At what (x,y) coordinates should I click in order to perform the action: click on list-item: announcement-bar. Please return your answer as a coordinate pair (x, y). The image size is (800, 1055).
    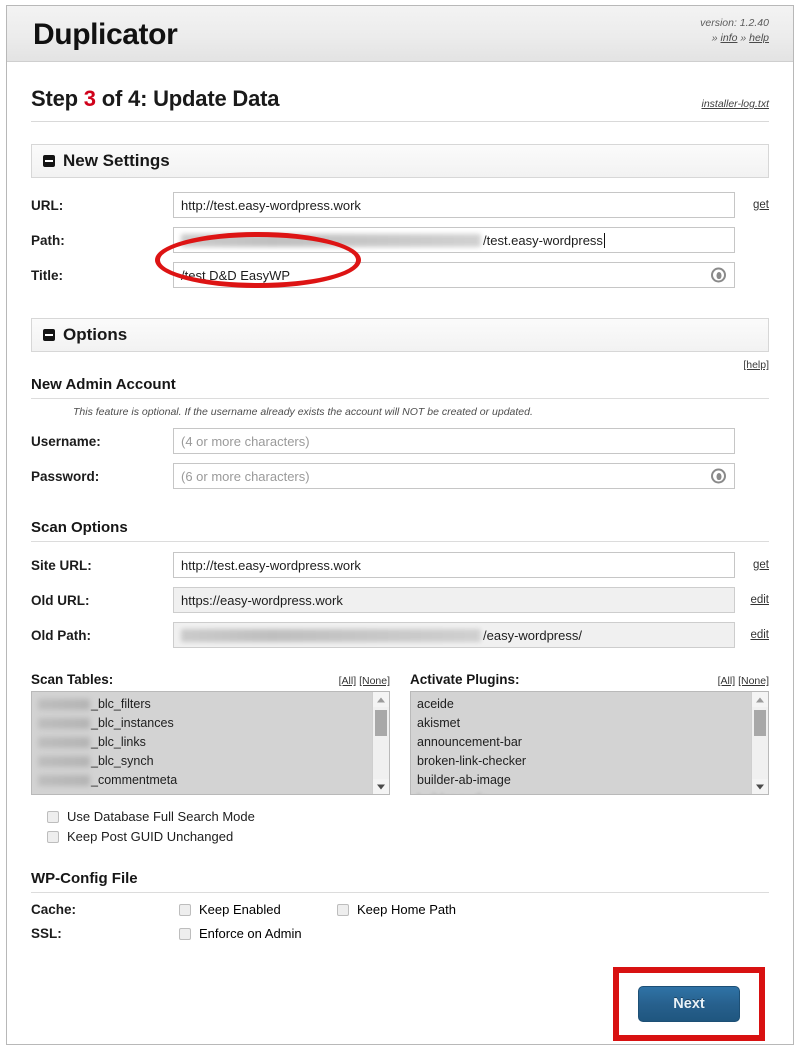
    Looking at the image, I should click on (589, 742).